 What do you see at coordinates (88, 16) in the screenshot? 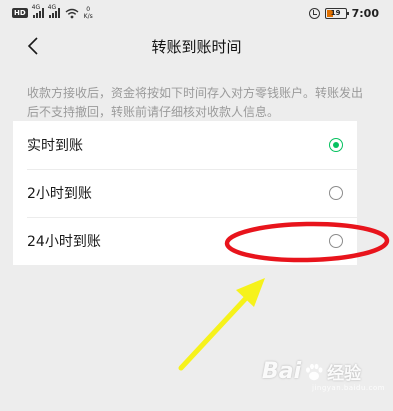
I see `network-speed-unit: K/s` at bounding box center [88, 16].